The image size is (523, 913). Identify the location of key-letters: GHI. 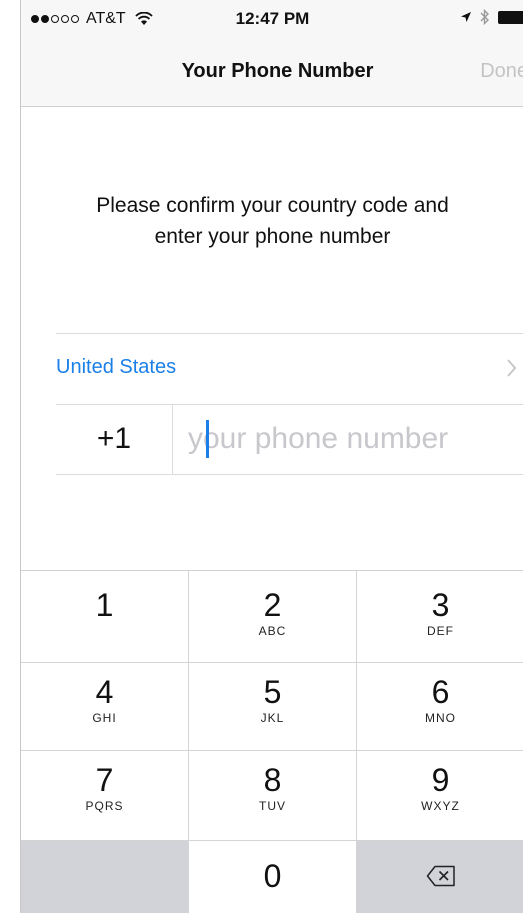
(104, 718).